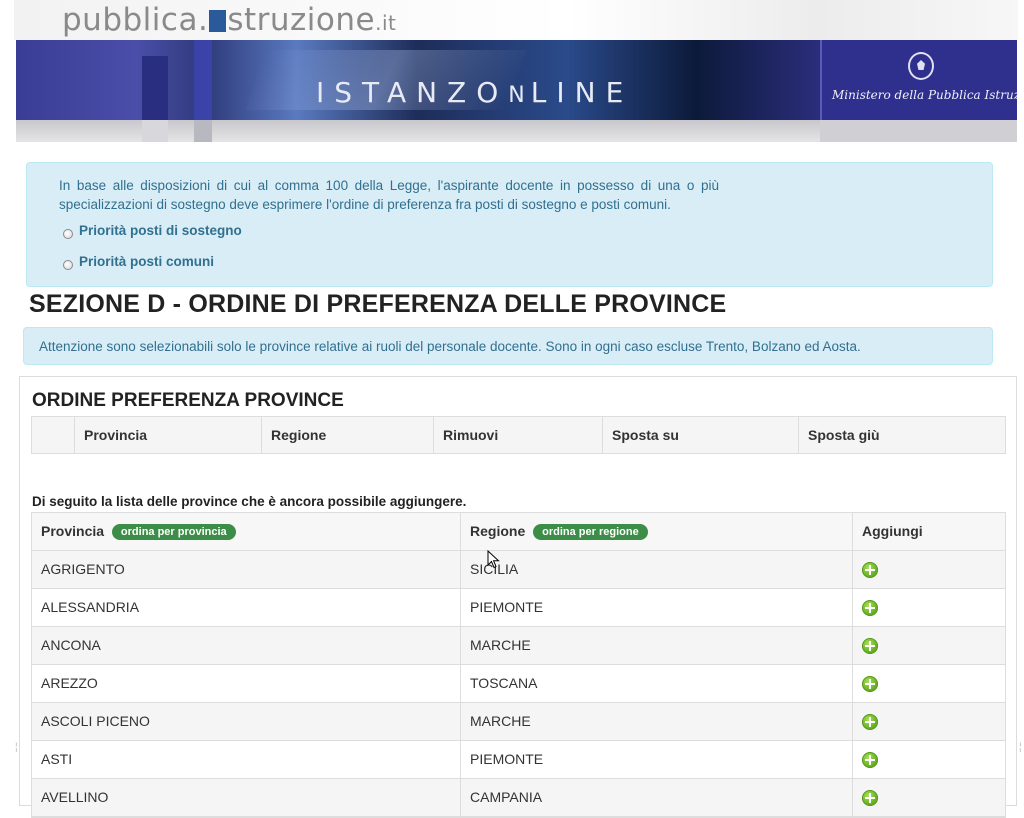  I want to click on provincia-cell: AGRIGENTO, so click(83, 569).